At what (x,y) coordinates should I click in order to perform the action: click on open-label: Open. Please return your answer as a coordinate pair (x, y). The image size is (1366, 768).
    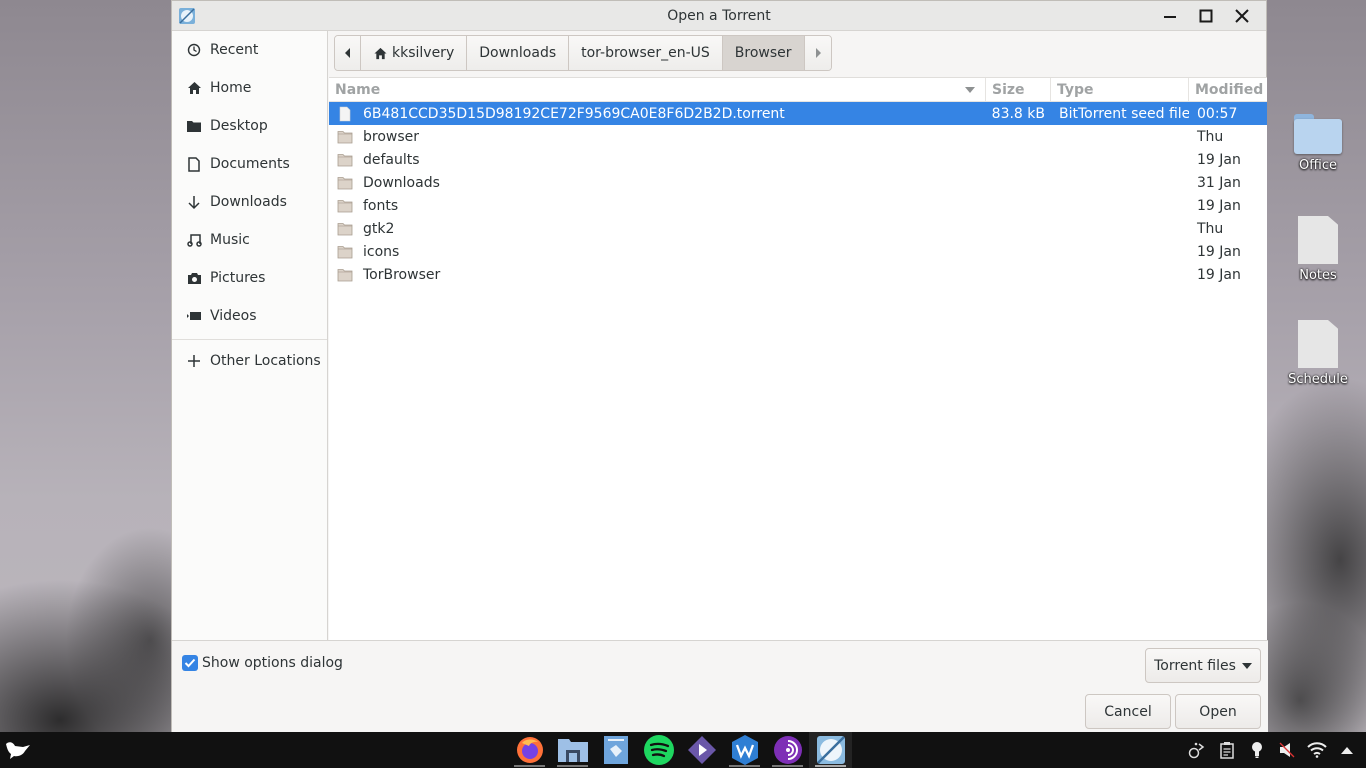
    Looking at the image, I should click on (1218, 711).